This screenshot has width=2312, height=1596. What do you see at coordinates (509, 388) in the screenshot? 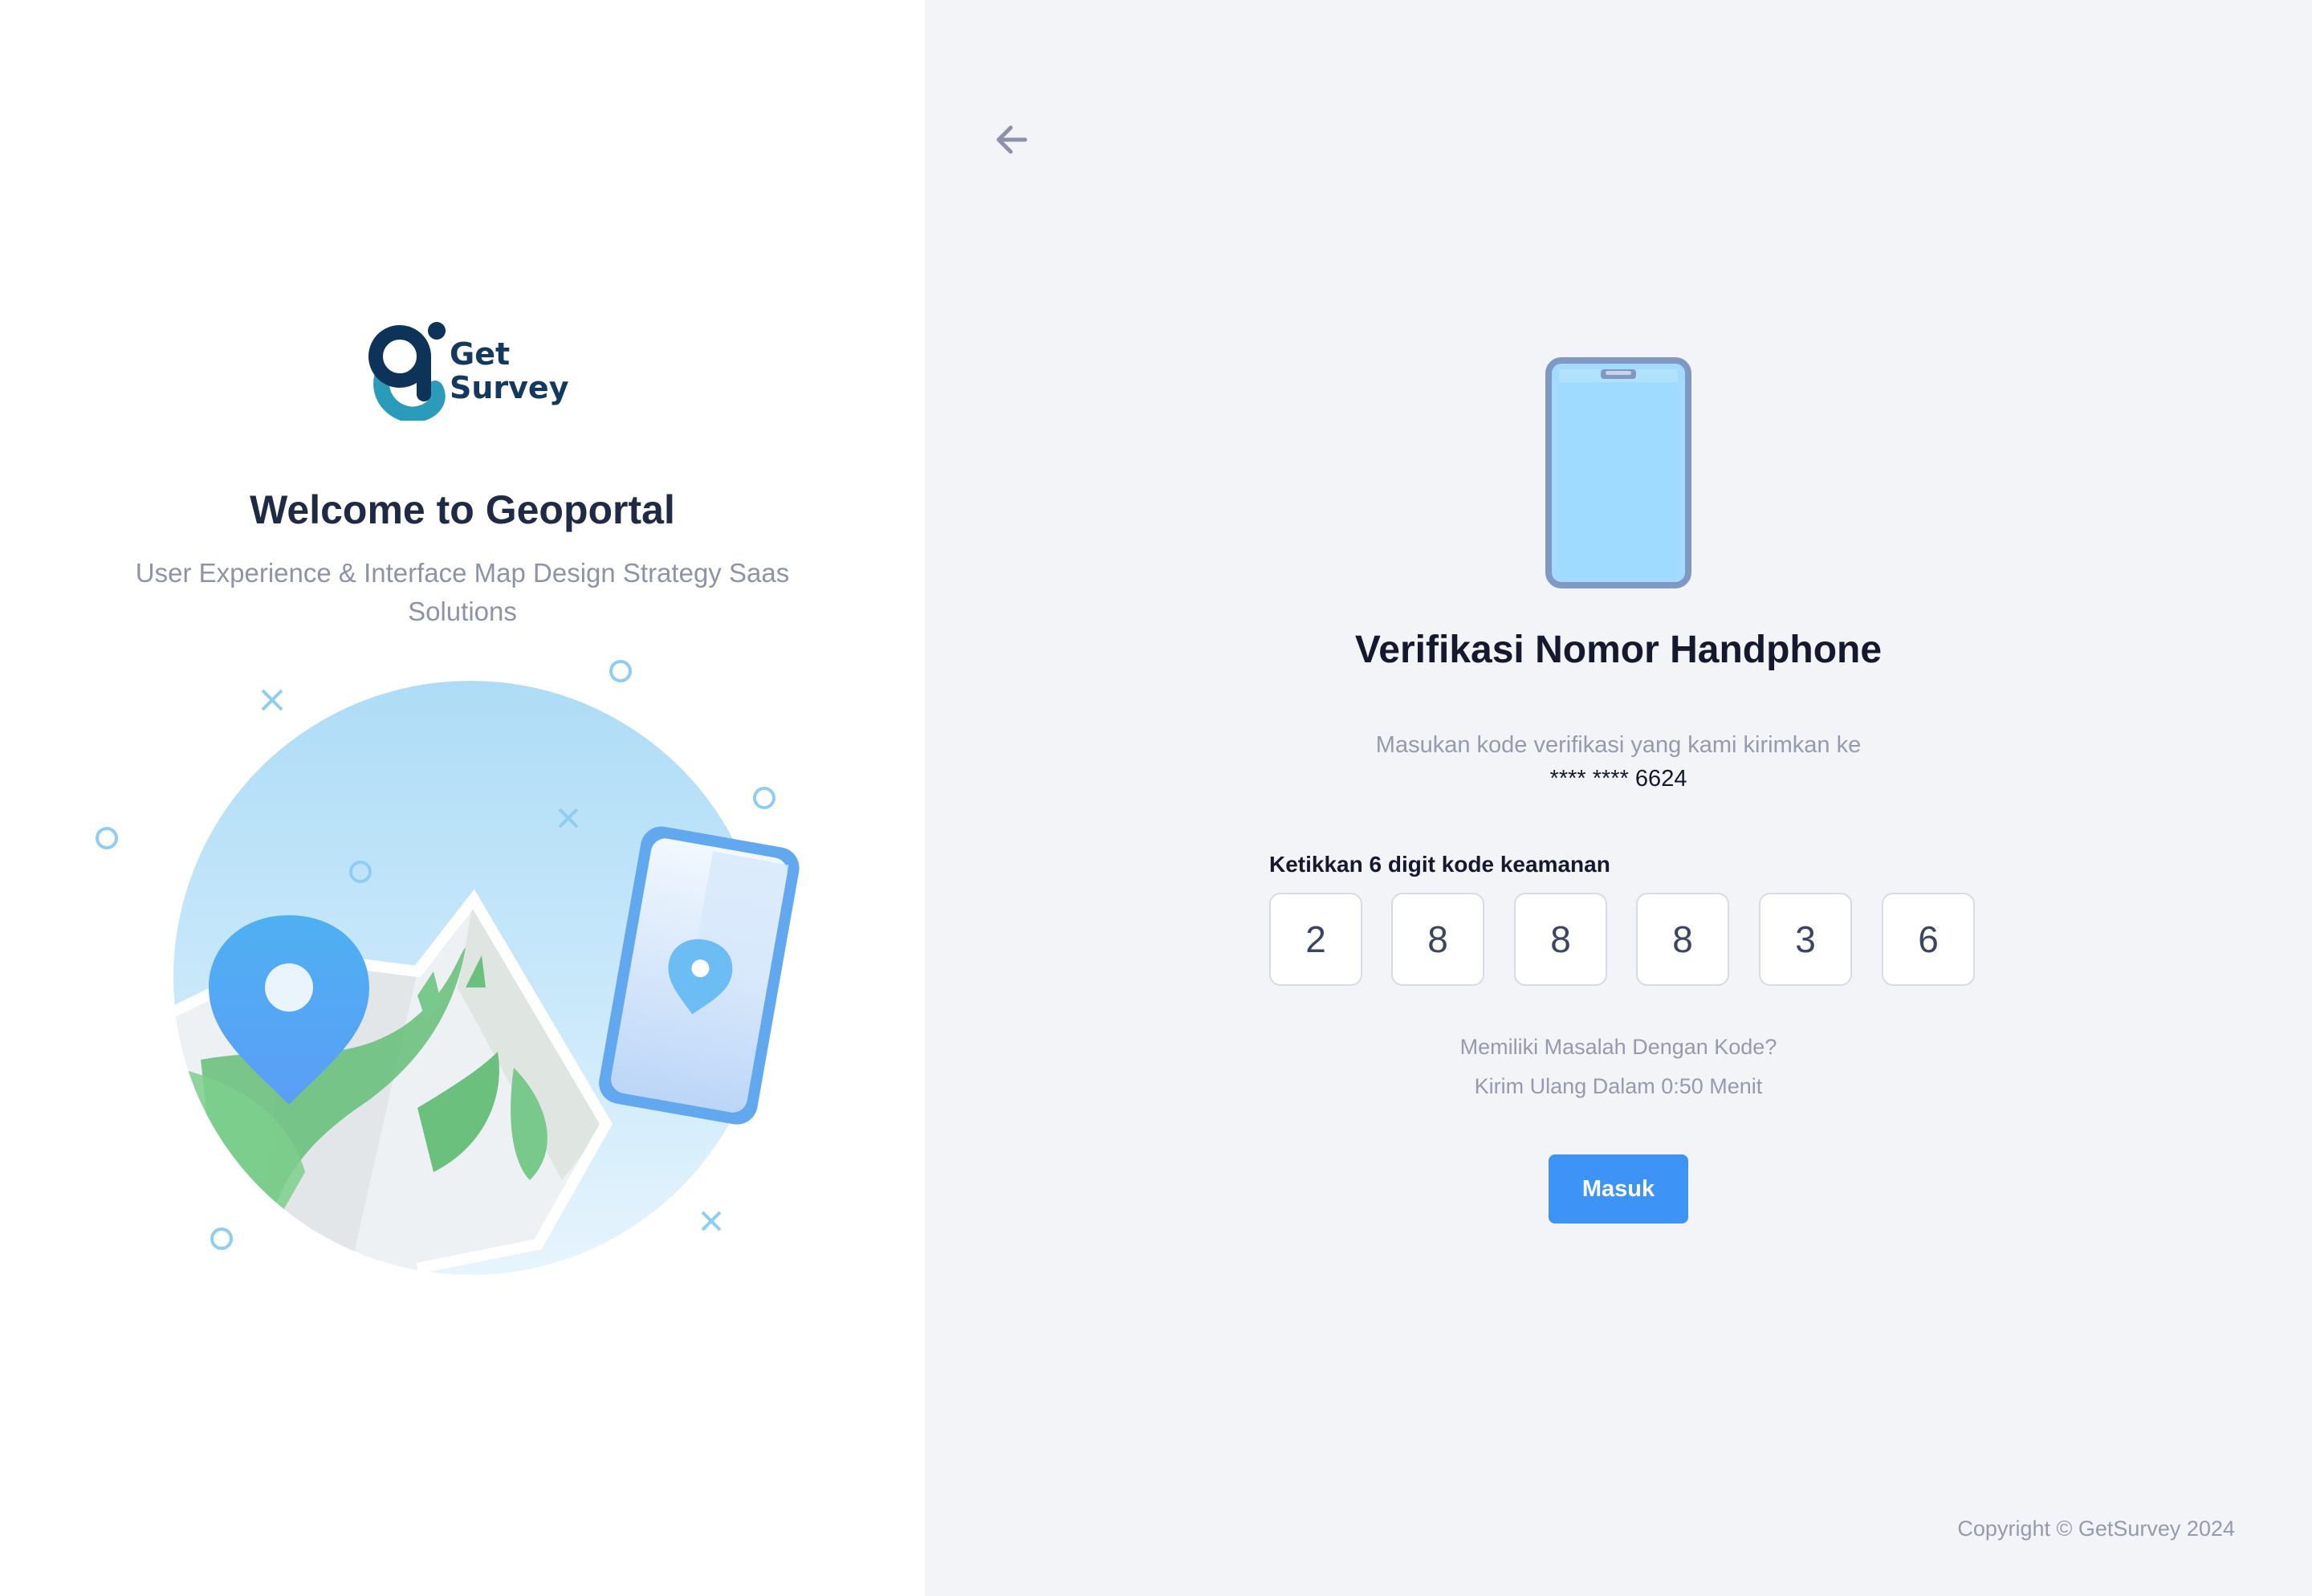
I see `logo-text-survey: Survey` at bounding box center [509, 388].